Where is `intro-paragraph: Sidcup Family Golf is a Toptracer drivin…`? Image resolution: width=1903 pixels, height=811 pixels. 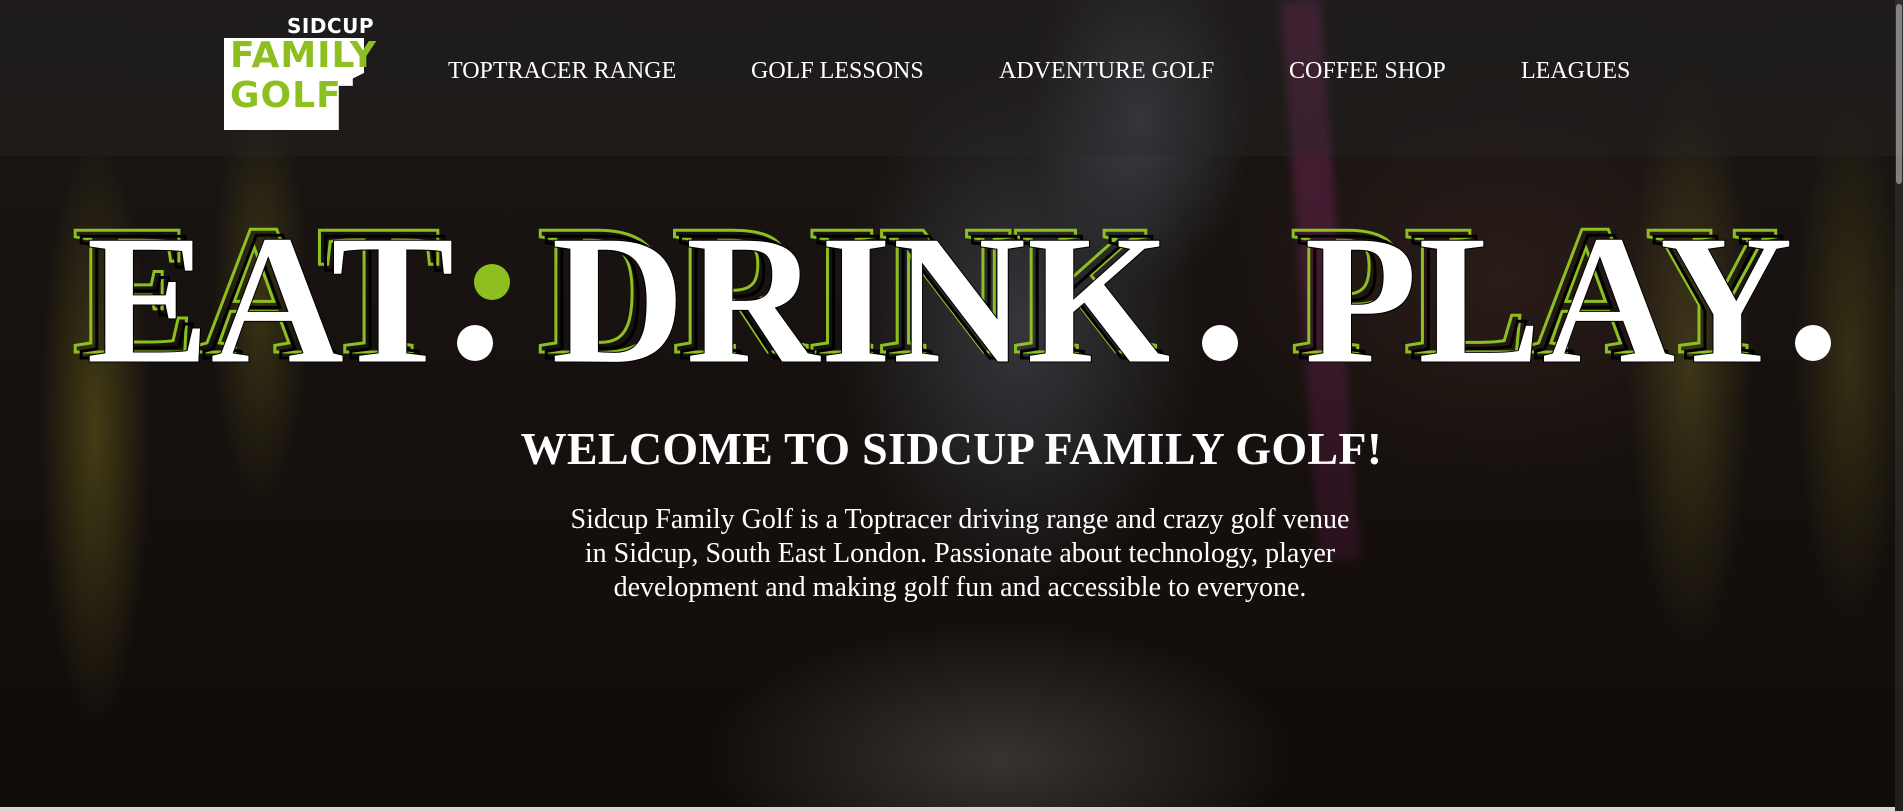
intro-paragraph: Sidcup Family Golf is a Toptracer drivin… is located at coordinates (960, 553).